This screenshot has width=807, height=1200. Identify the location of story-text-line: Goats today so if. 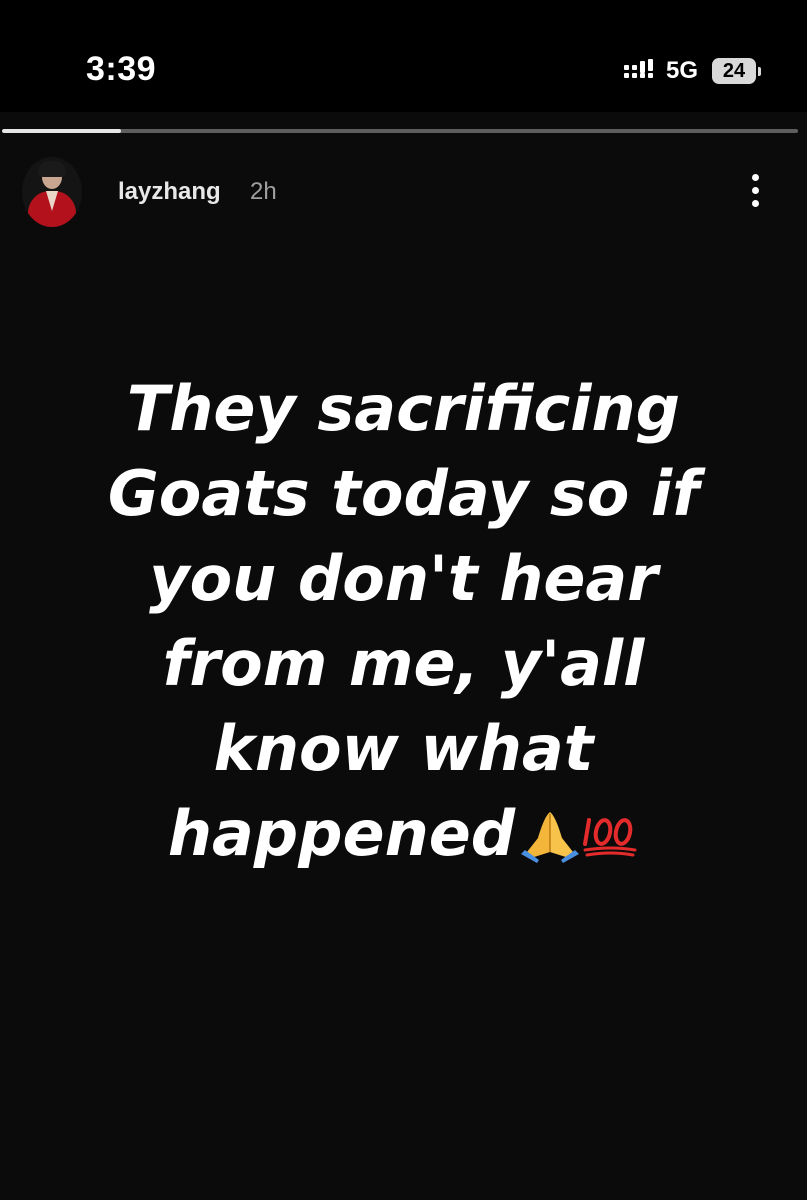
(403, 493).